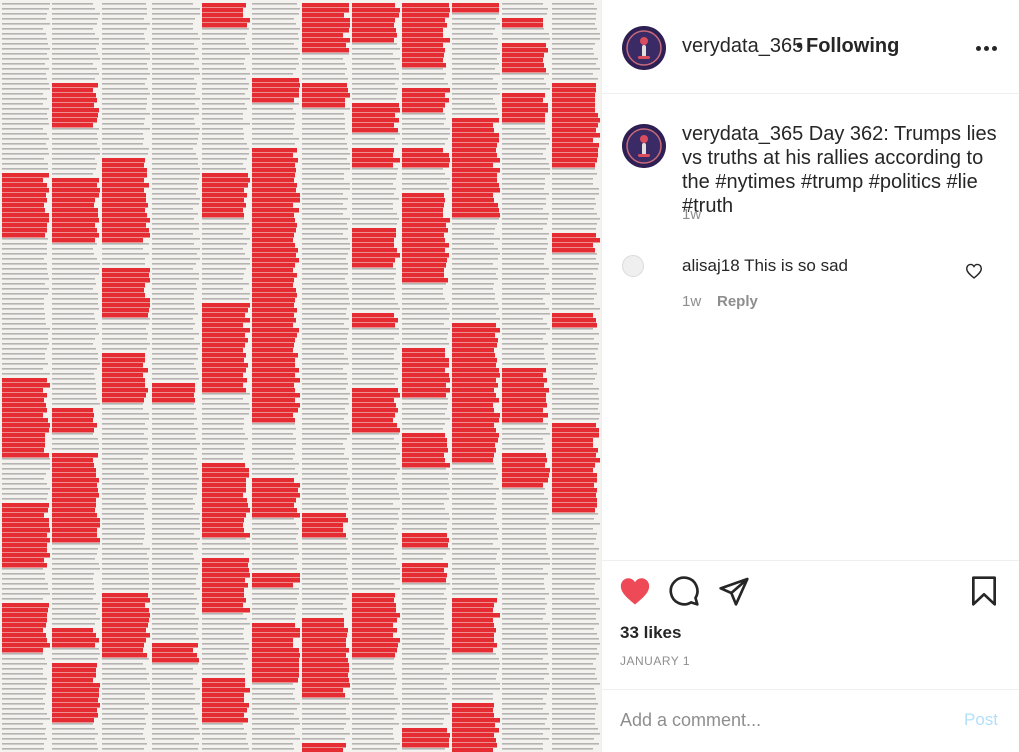  Describe the element at coordinates (655, 661) in the screenshot. I see `post-date: JANUARY 1` at that location.